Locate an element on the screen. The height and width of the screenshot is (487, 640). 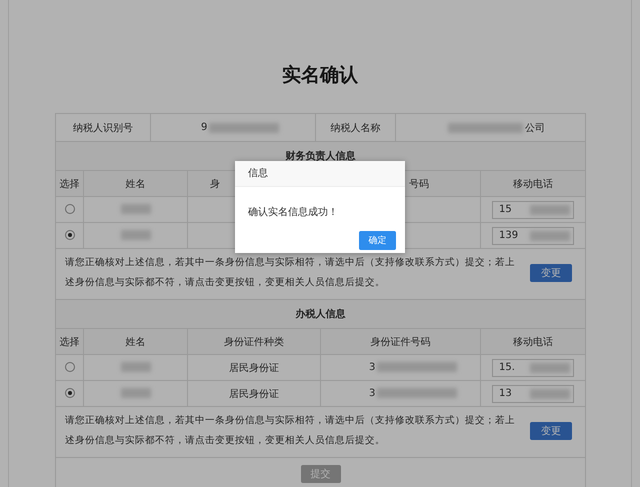
taxpayer-name-label: 纳税人名称 is located at coordinates (356, 127).